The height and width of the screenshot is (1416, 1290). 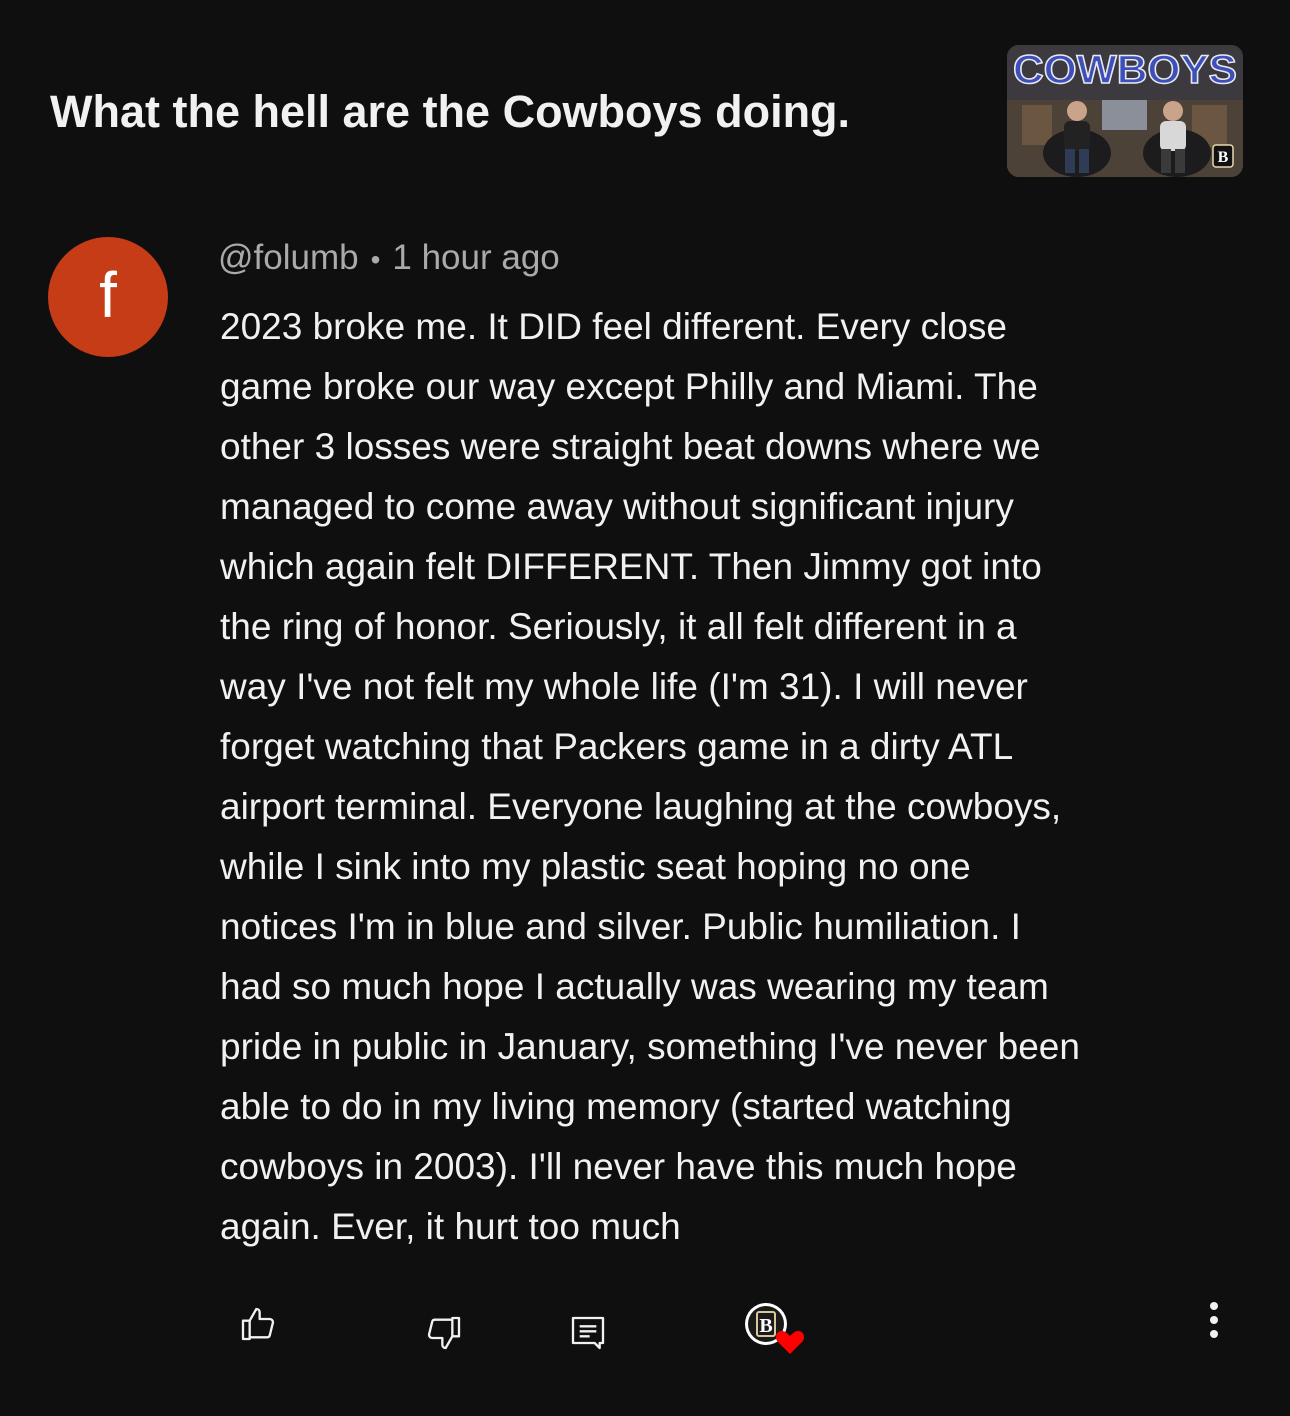 I want to click on like-button, so click(x=258, y=1324).